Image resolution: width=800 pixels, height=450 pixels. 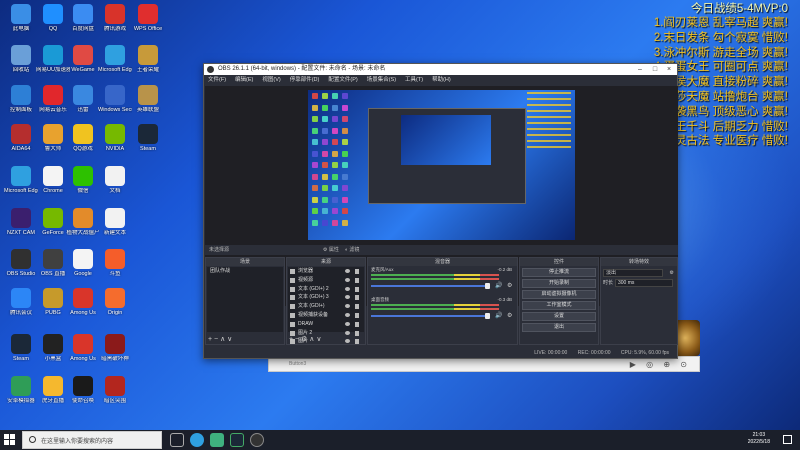 What do you see at coordinates (21, 144) in the screenshot?
I see `desktop-shortcut: AIDA64` at bounding box center [21, 144].